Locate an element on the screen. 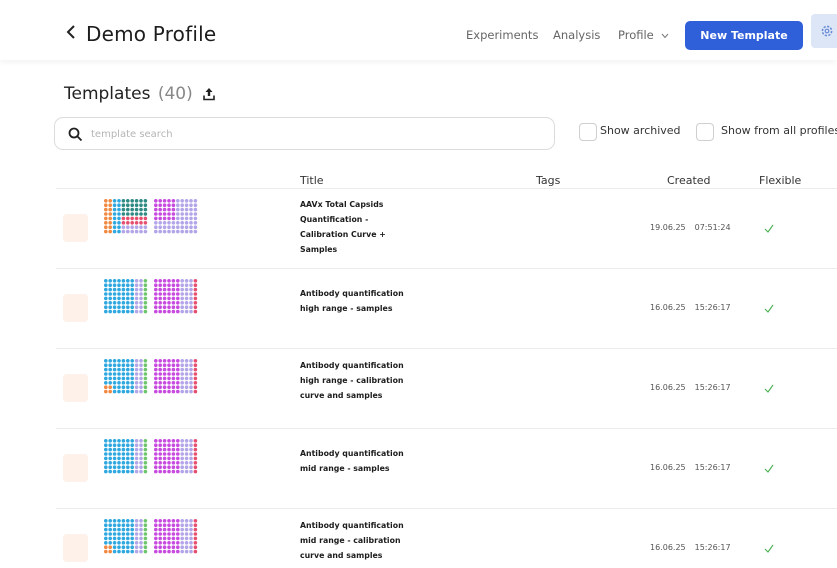  back-chevron-icon is located at coordinates (71, 32).